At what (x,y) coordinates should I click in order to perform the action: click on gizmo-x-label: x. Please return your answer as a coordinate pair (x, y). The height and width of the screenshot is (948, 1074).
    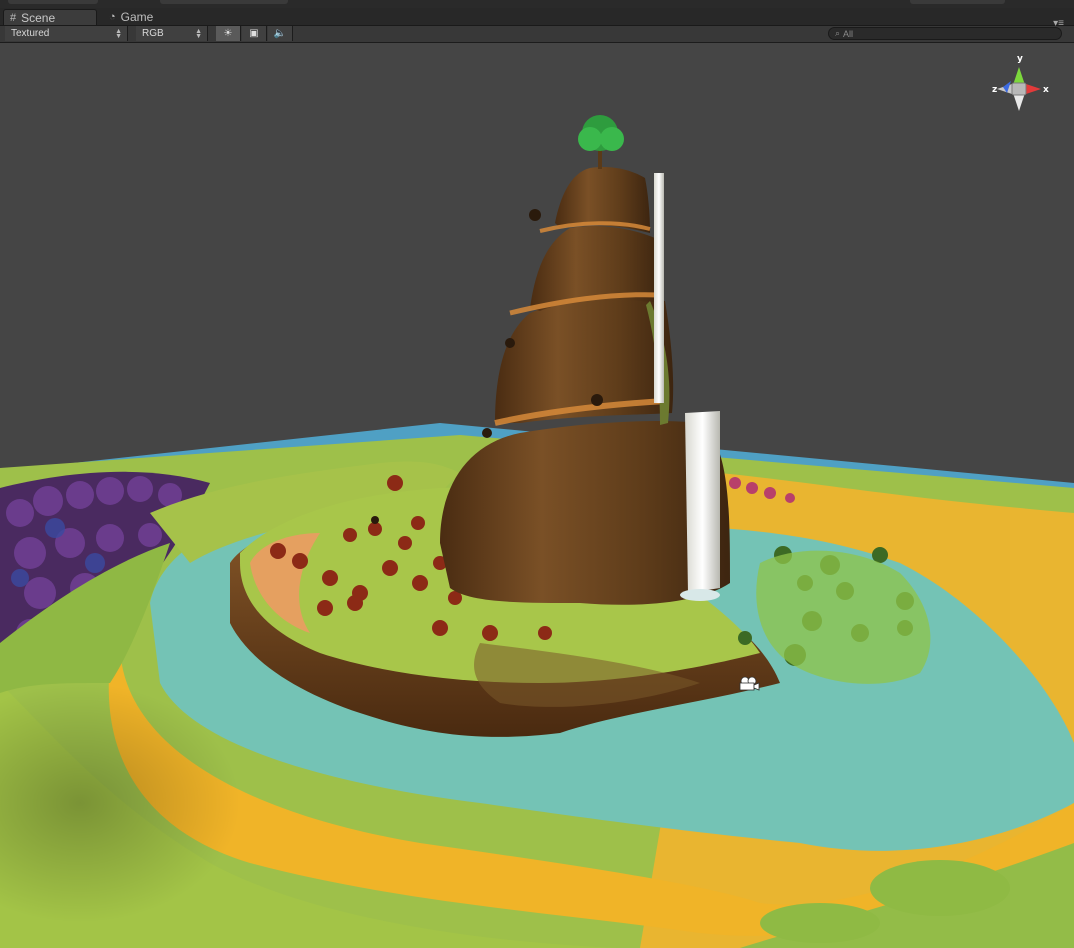
    Looking at the image, I should click on (1046, 90).